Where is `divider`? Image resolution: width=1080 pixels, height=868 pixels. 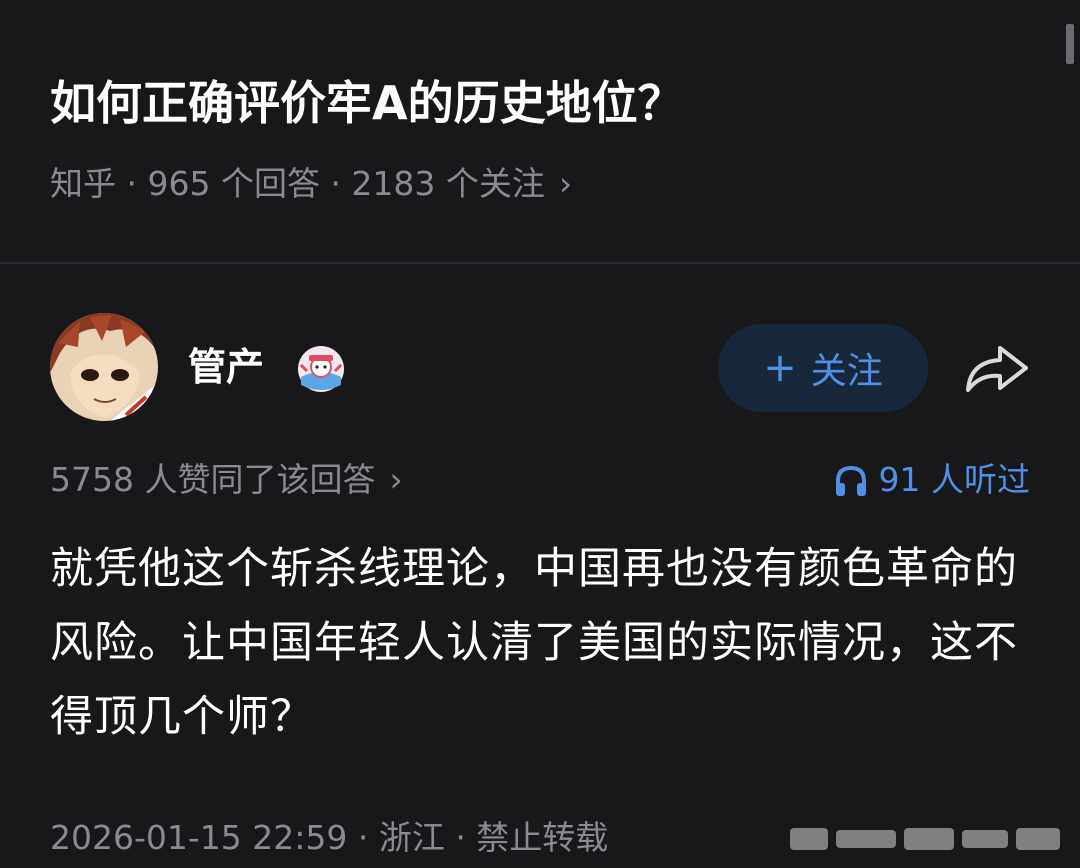
divider is located at coordinates (540, 263).